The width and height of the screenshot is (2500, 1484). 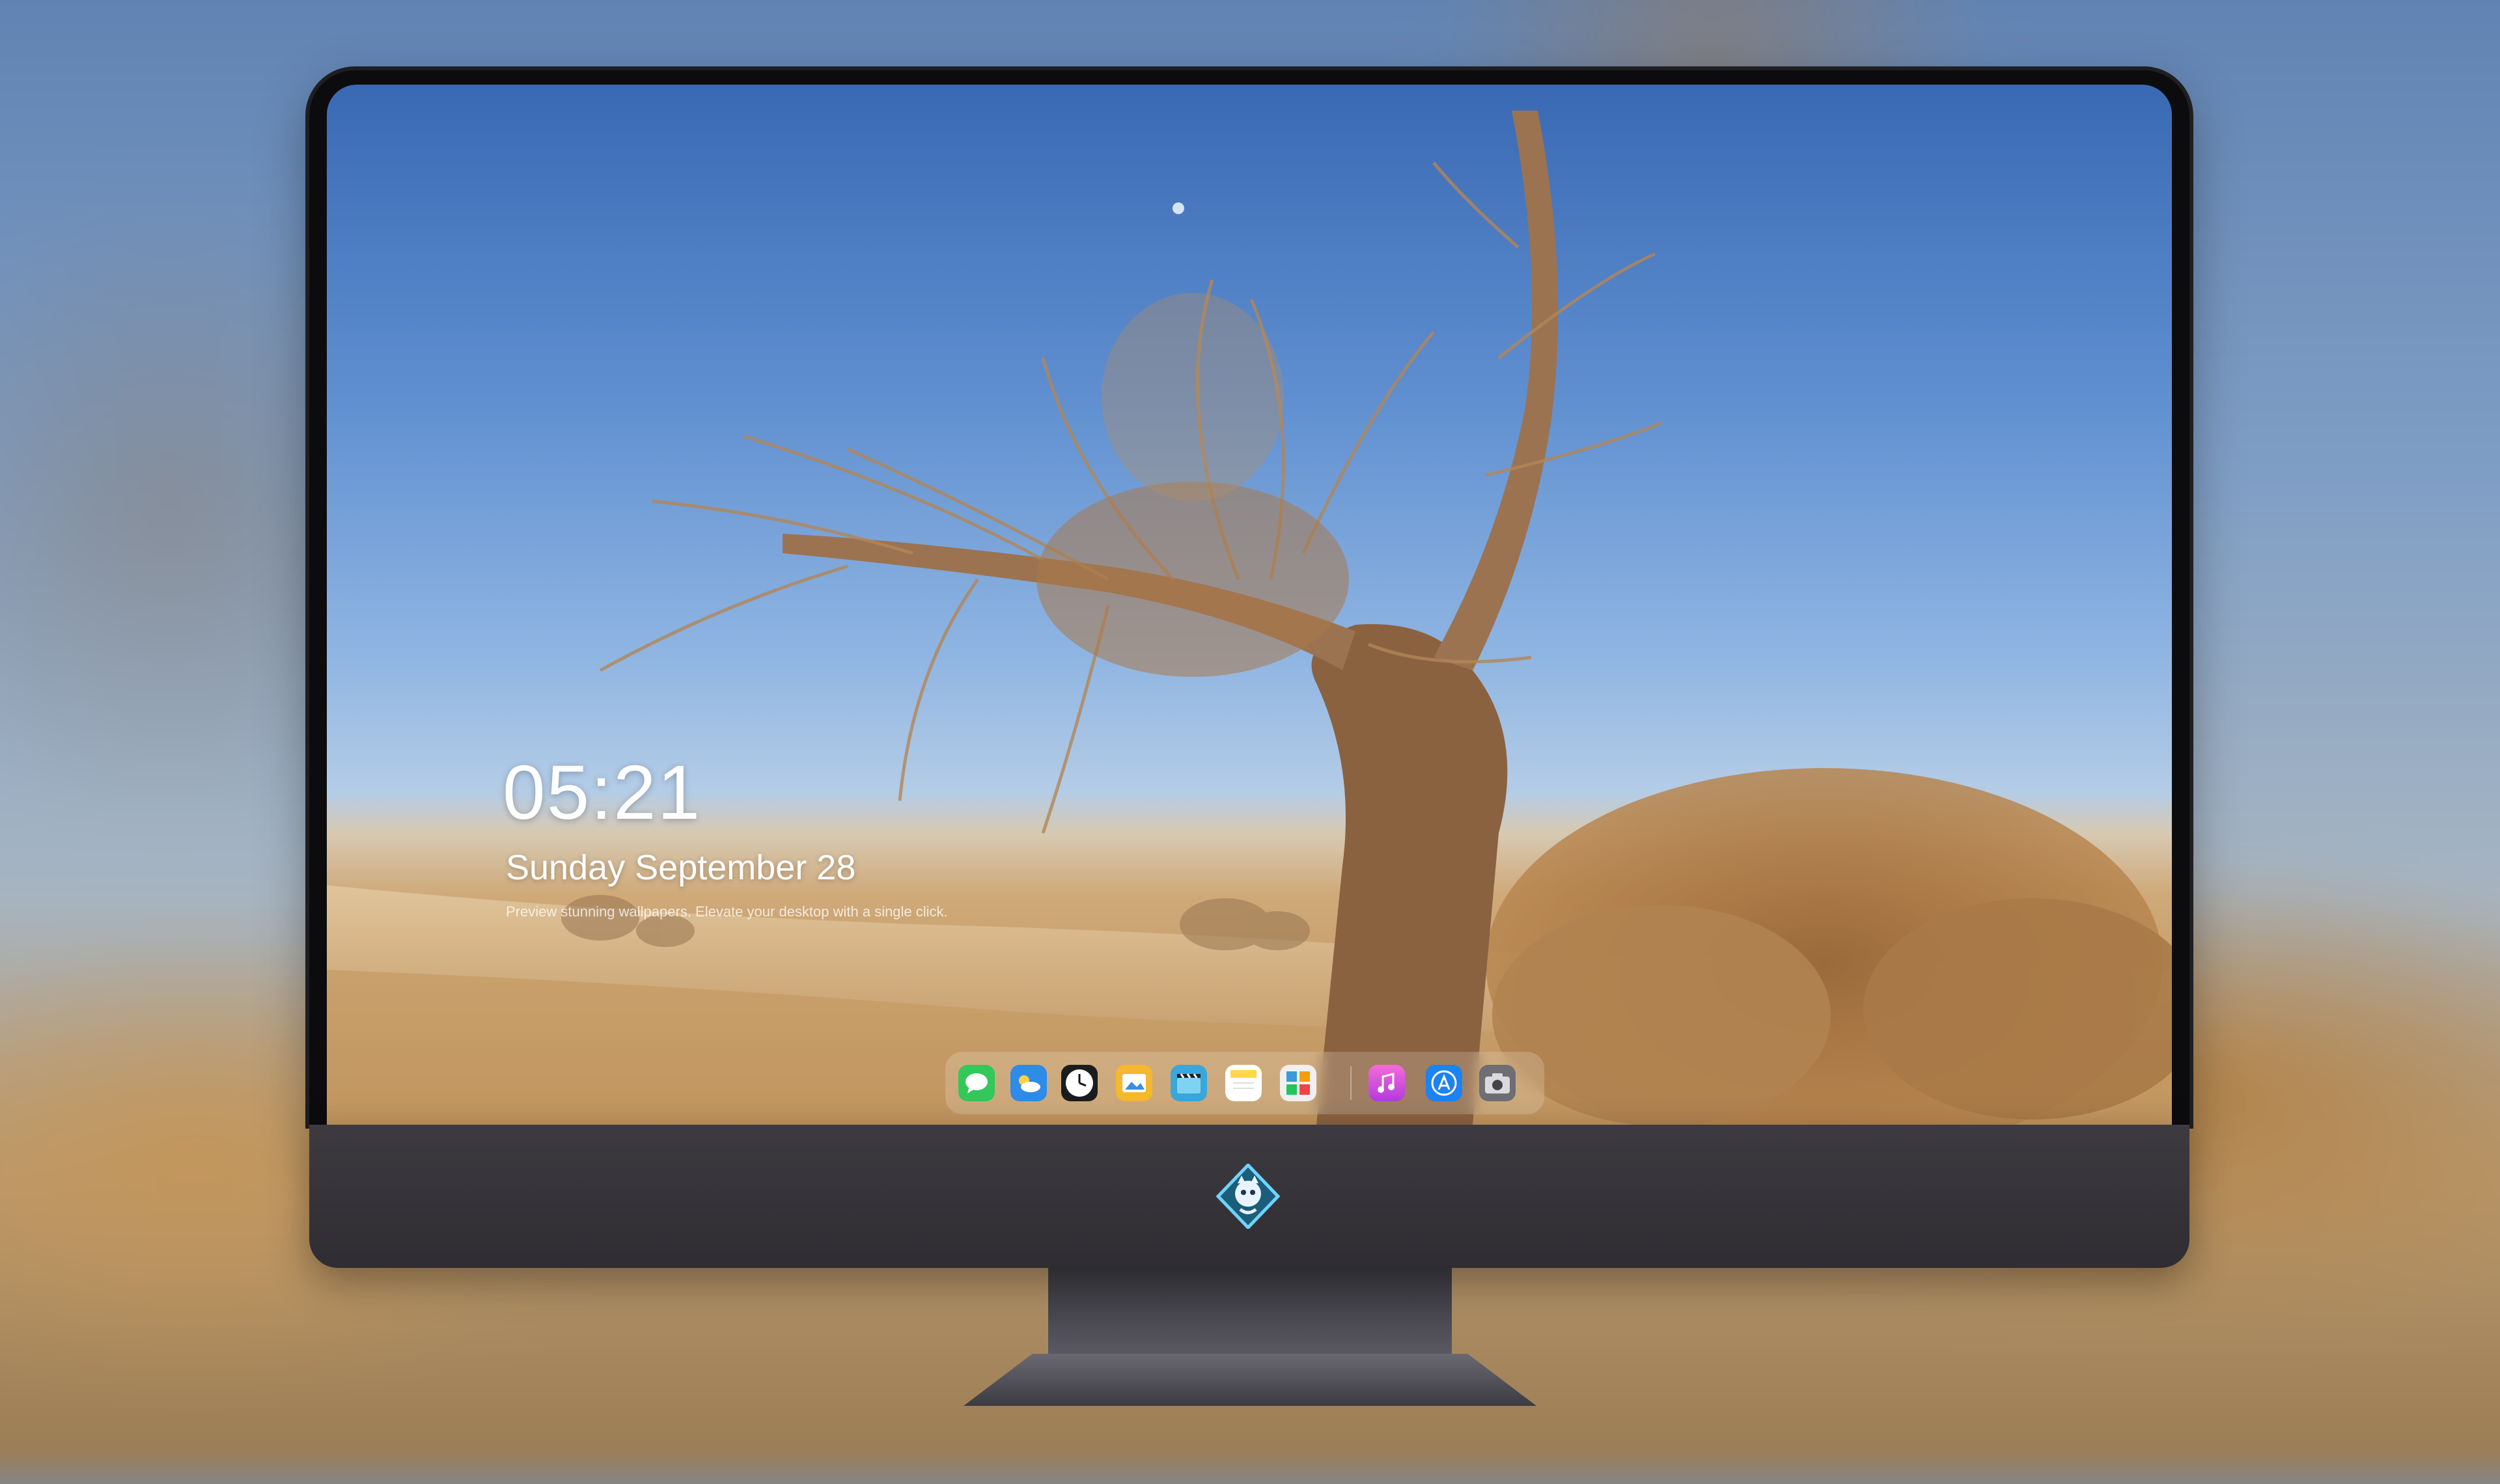 I want to click on monitor-base, so click(x=1250, y=1380).